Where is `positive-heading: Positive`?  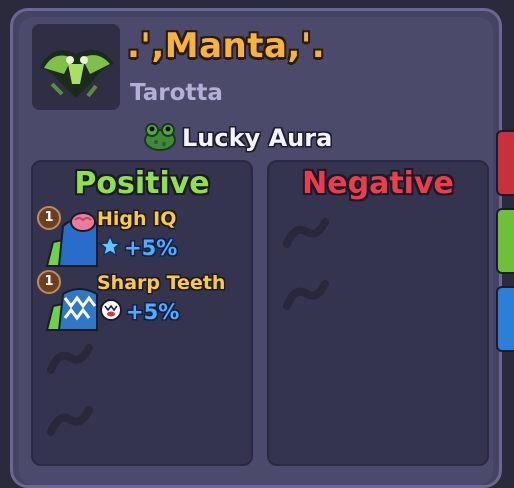 positive-heading: Positive is located at coordinates (142, 183).